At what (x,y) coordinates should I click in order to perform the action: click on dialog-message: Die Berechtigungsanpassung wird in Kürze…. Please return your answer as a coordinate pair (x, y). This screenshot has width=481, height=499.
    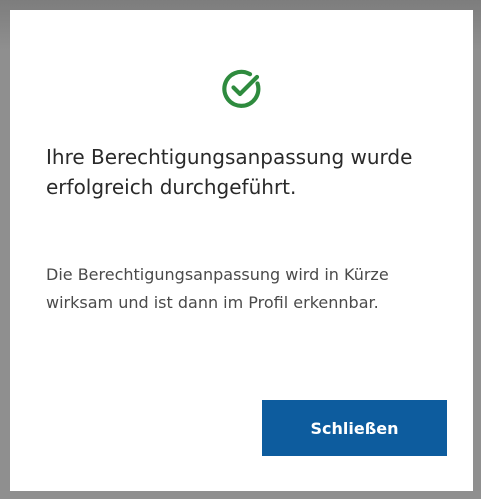
    Looking at the image, I should click on (217, 288).